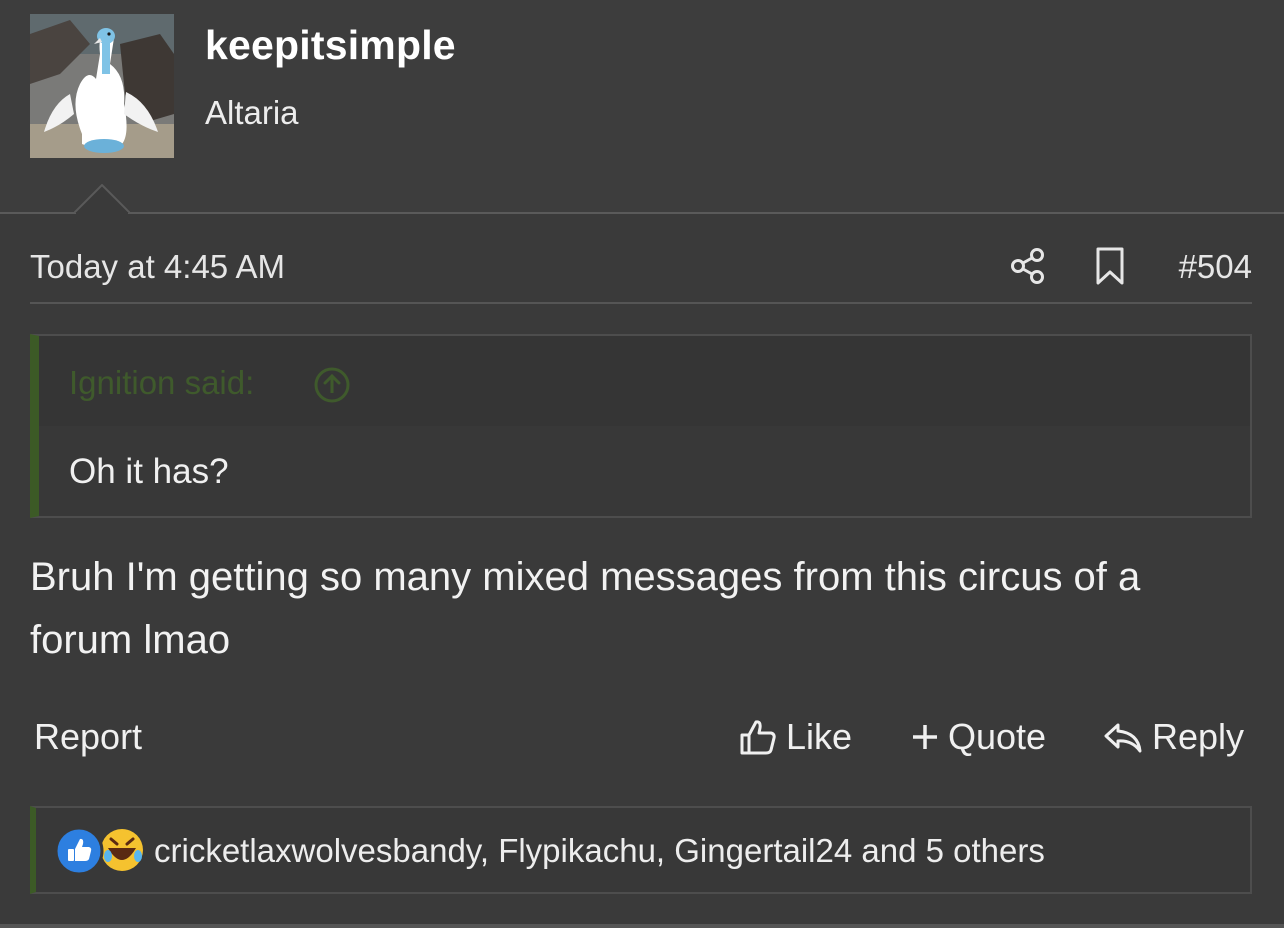 This screenshot has height=928, width=1284. I want to click on quote-button: Quote, so click(978, 737).